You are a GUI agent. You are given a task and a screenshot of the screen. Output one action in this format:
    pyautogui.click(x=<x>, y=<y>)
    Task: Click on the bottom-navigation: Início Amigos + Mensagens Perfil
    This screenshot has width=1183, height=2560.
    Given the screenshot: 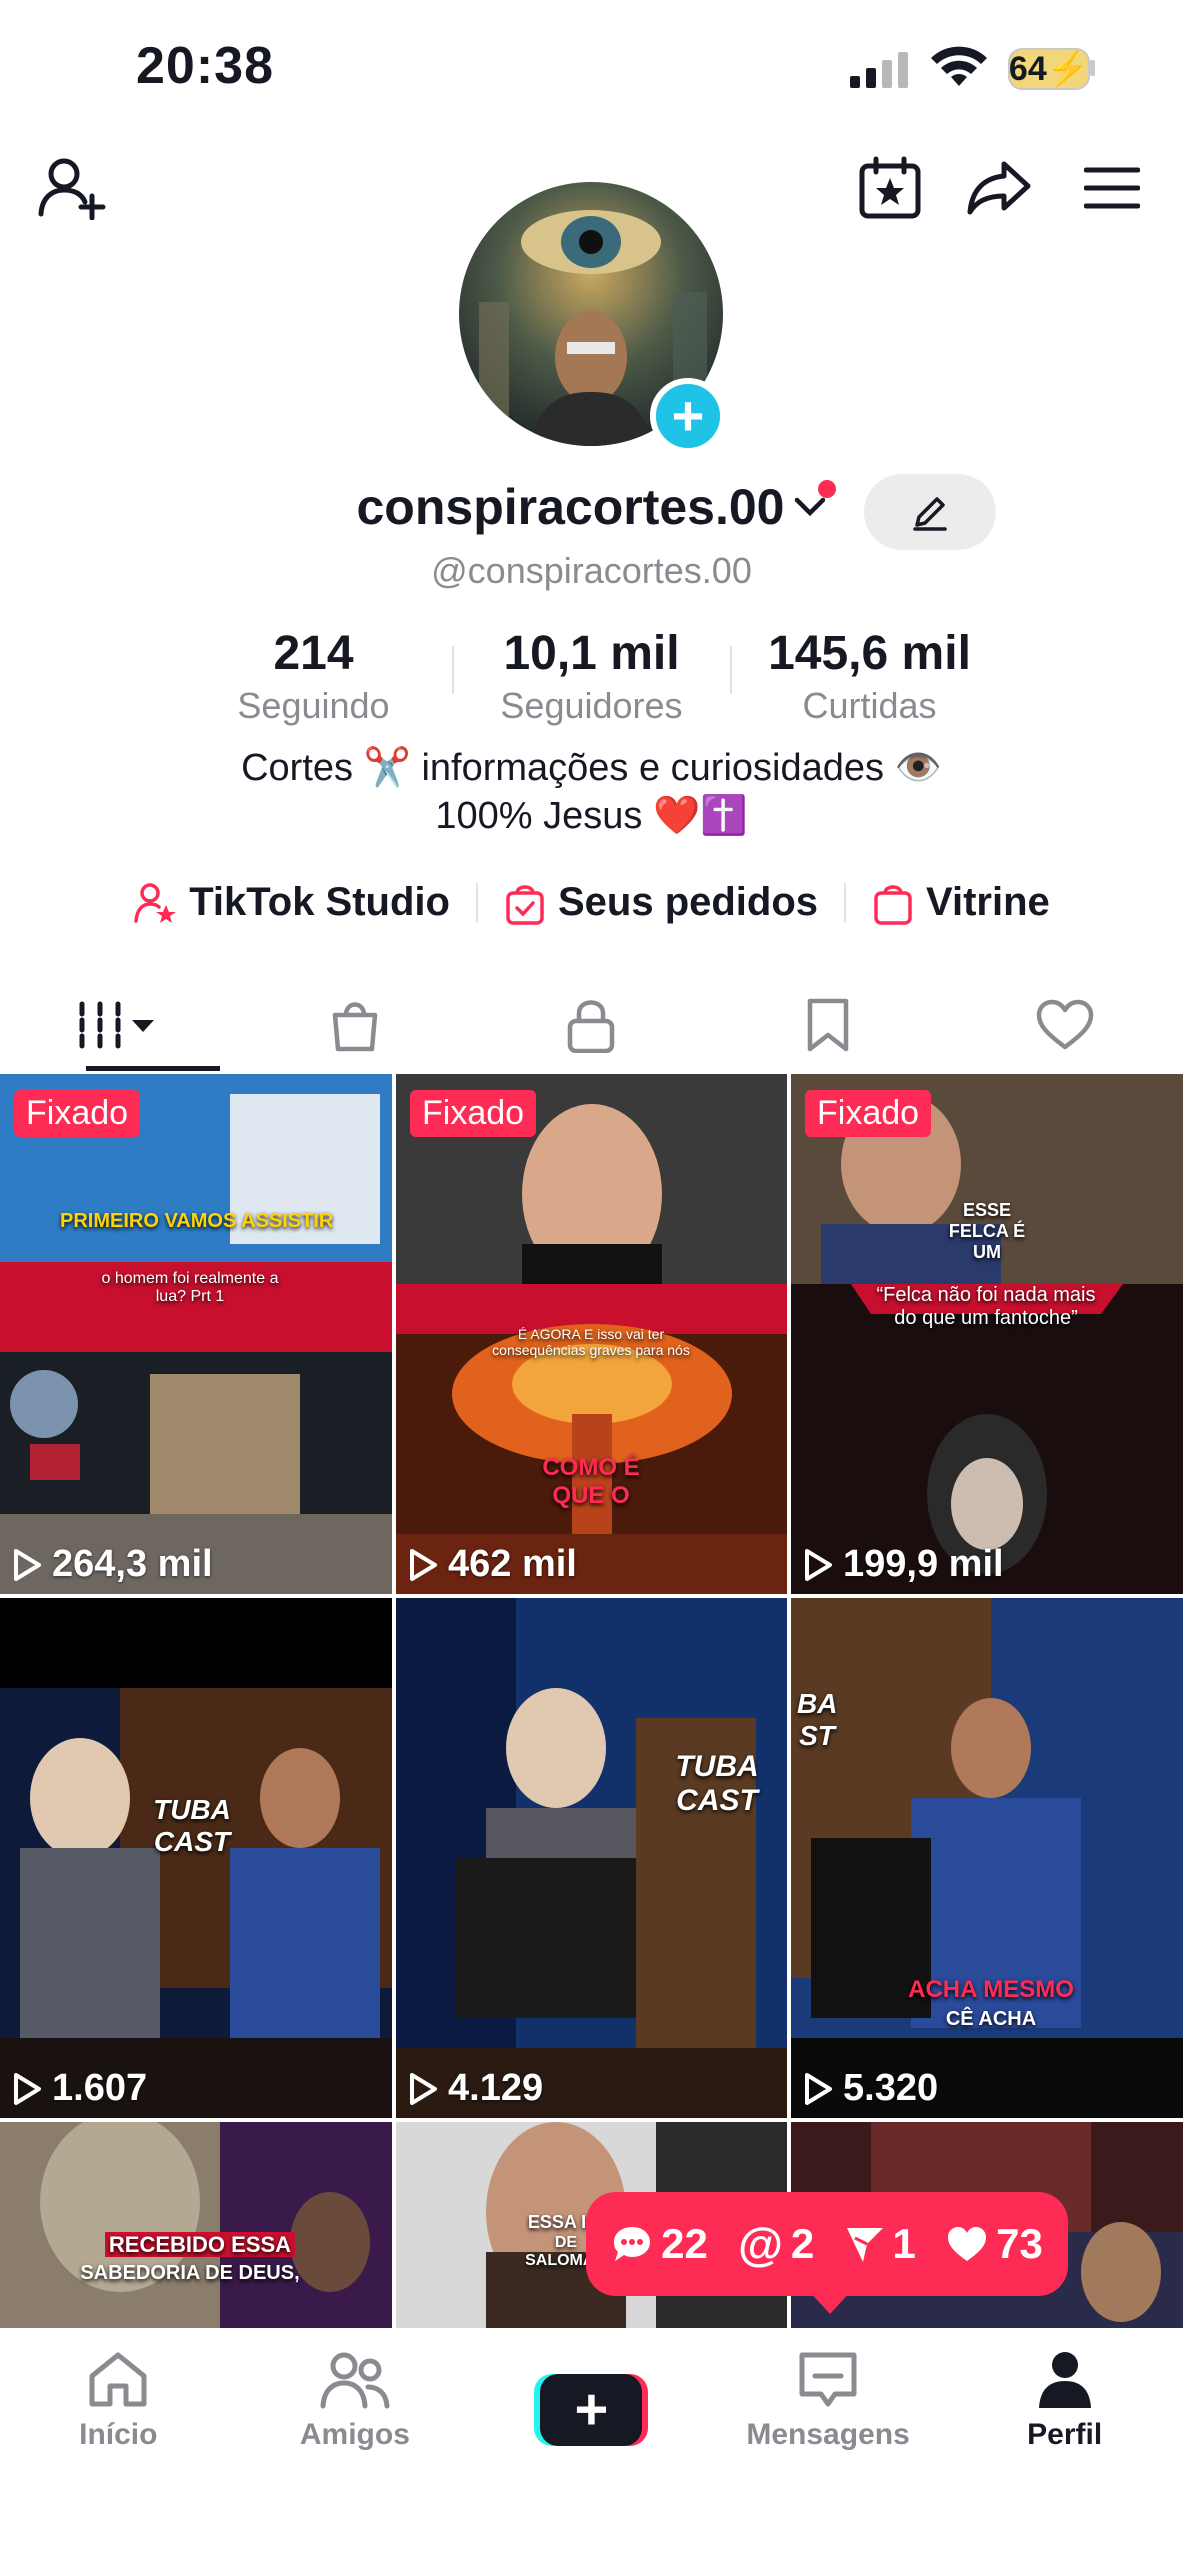 What is the action you would take?
    pyautogui.click(x=591, y=2444)
    